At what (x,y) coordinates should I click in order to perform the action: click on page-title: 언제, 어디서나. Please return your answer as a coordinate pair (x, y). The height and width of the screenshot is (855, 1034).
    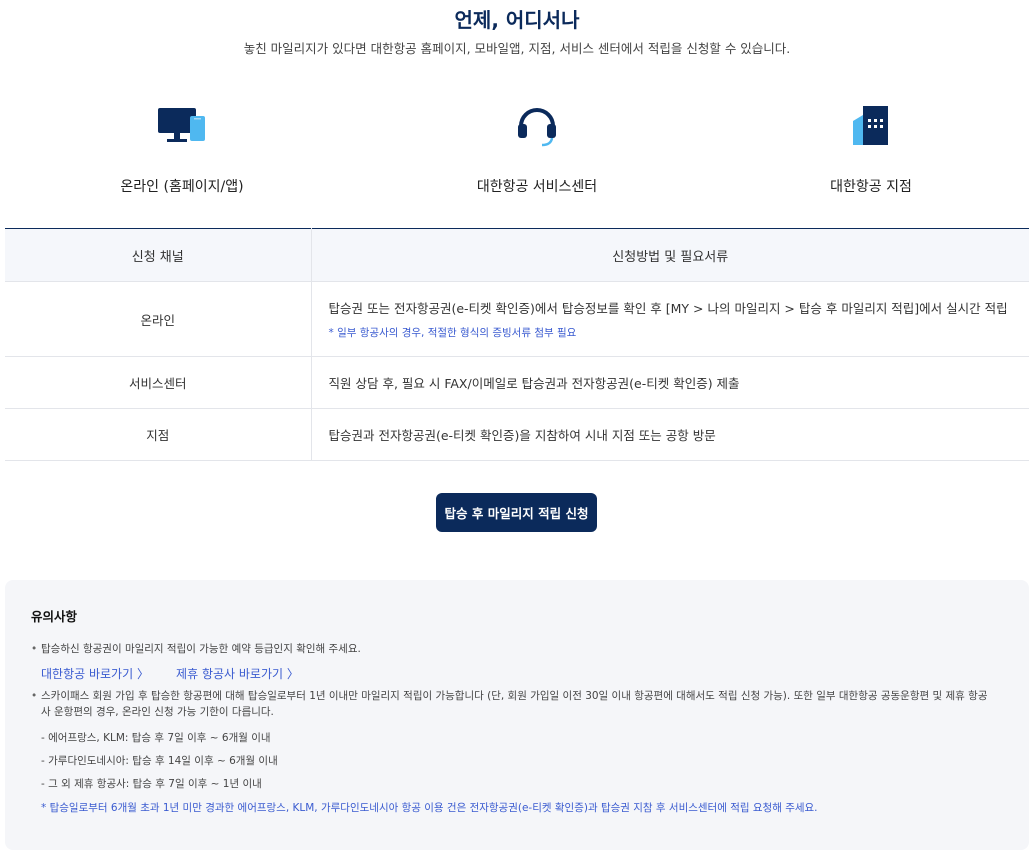
    Looking at the image, I should click on (517, 20).